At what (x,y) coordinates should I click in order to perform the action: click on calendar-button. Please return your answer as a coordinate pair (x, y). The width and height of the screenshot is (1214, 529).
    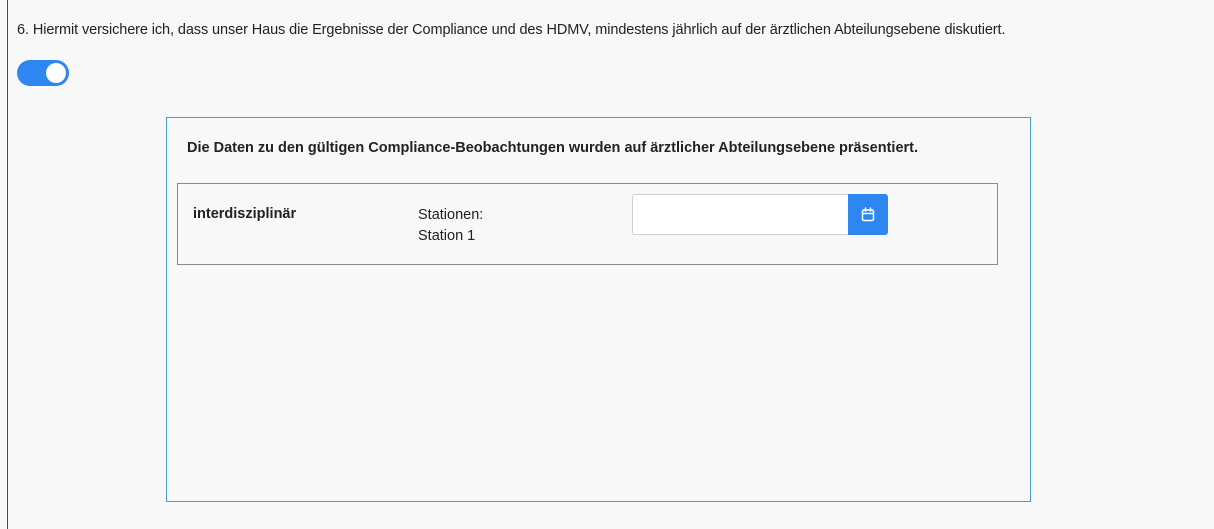
    Looking at the image, I should click on (868, 214).